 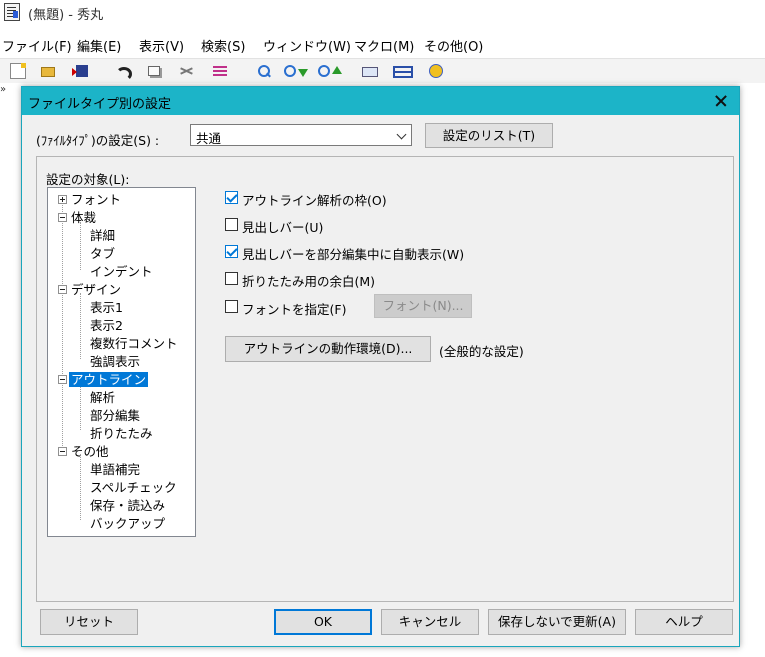 I want to click on tree-item-layout: 体裁, so click(x=78, y=217).